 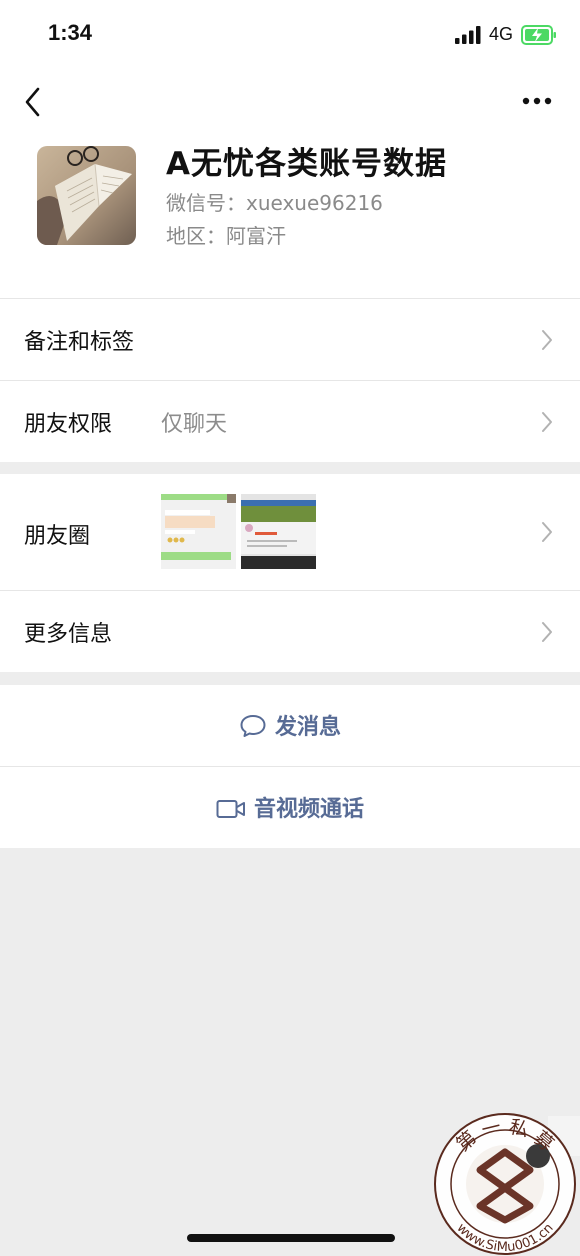 I want to click on more-dots-icon, so click(x=538, y=101).